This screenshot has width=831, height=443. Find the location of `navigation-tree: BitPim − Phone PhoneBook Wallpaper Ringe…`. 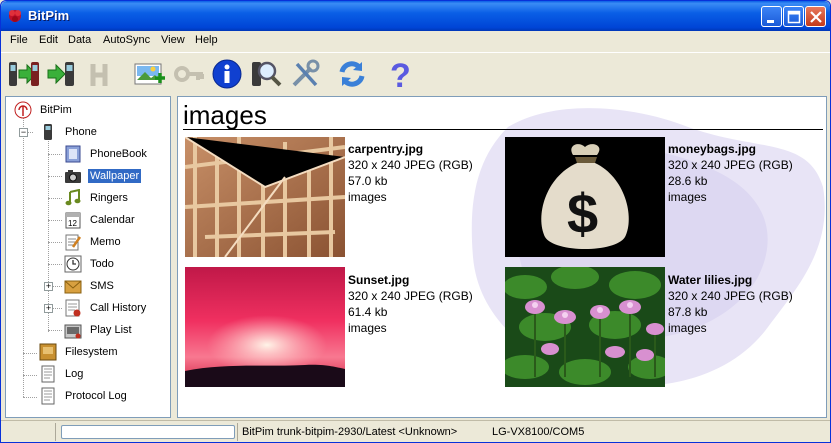

navigation-tree: BitPim − Phone PhoneBook Wallpaper Ringe… is located at coordinates (88, 257).